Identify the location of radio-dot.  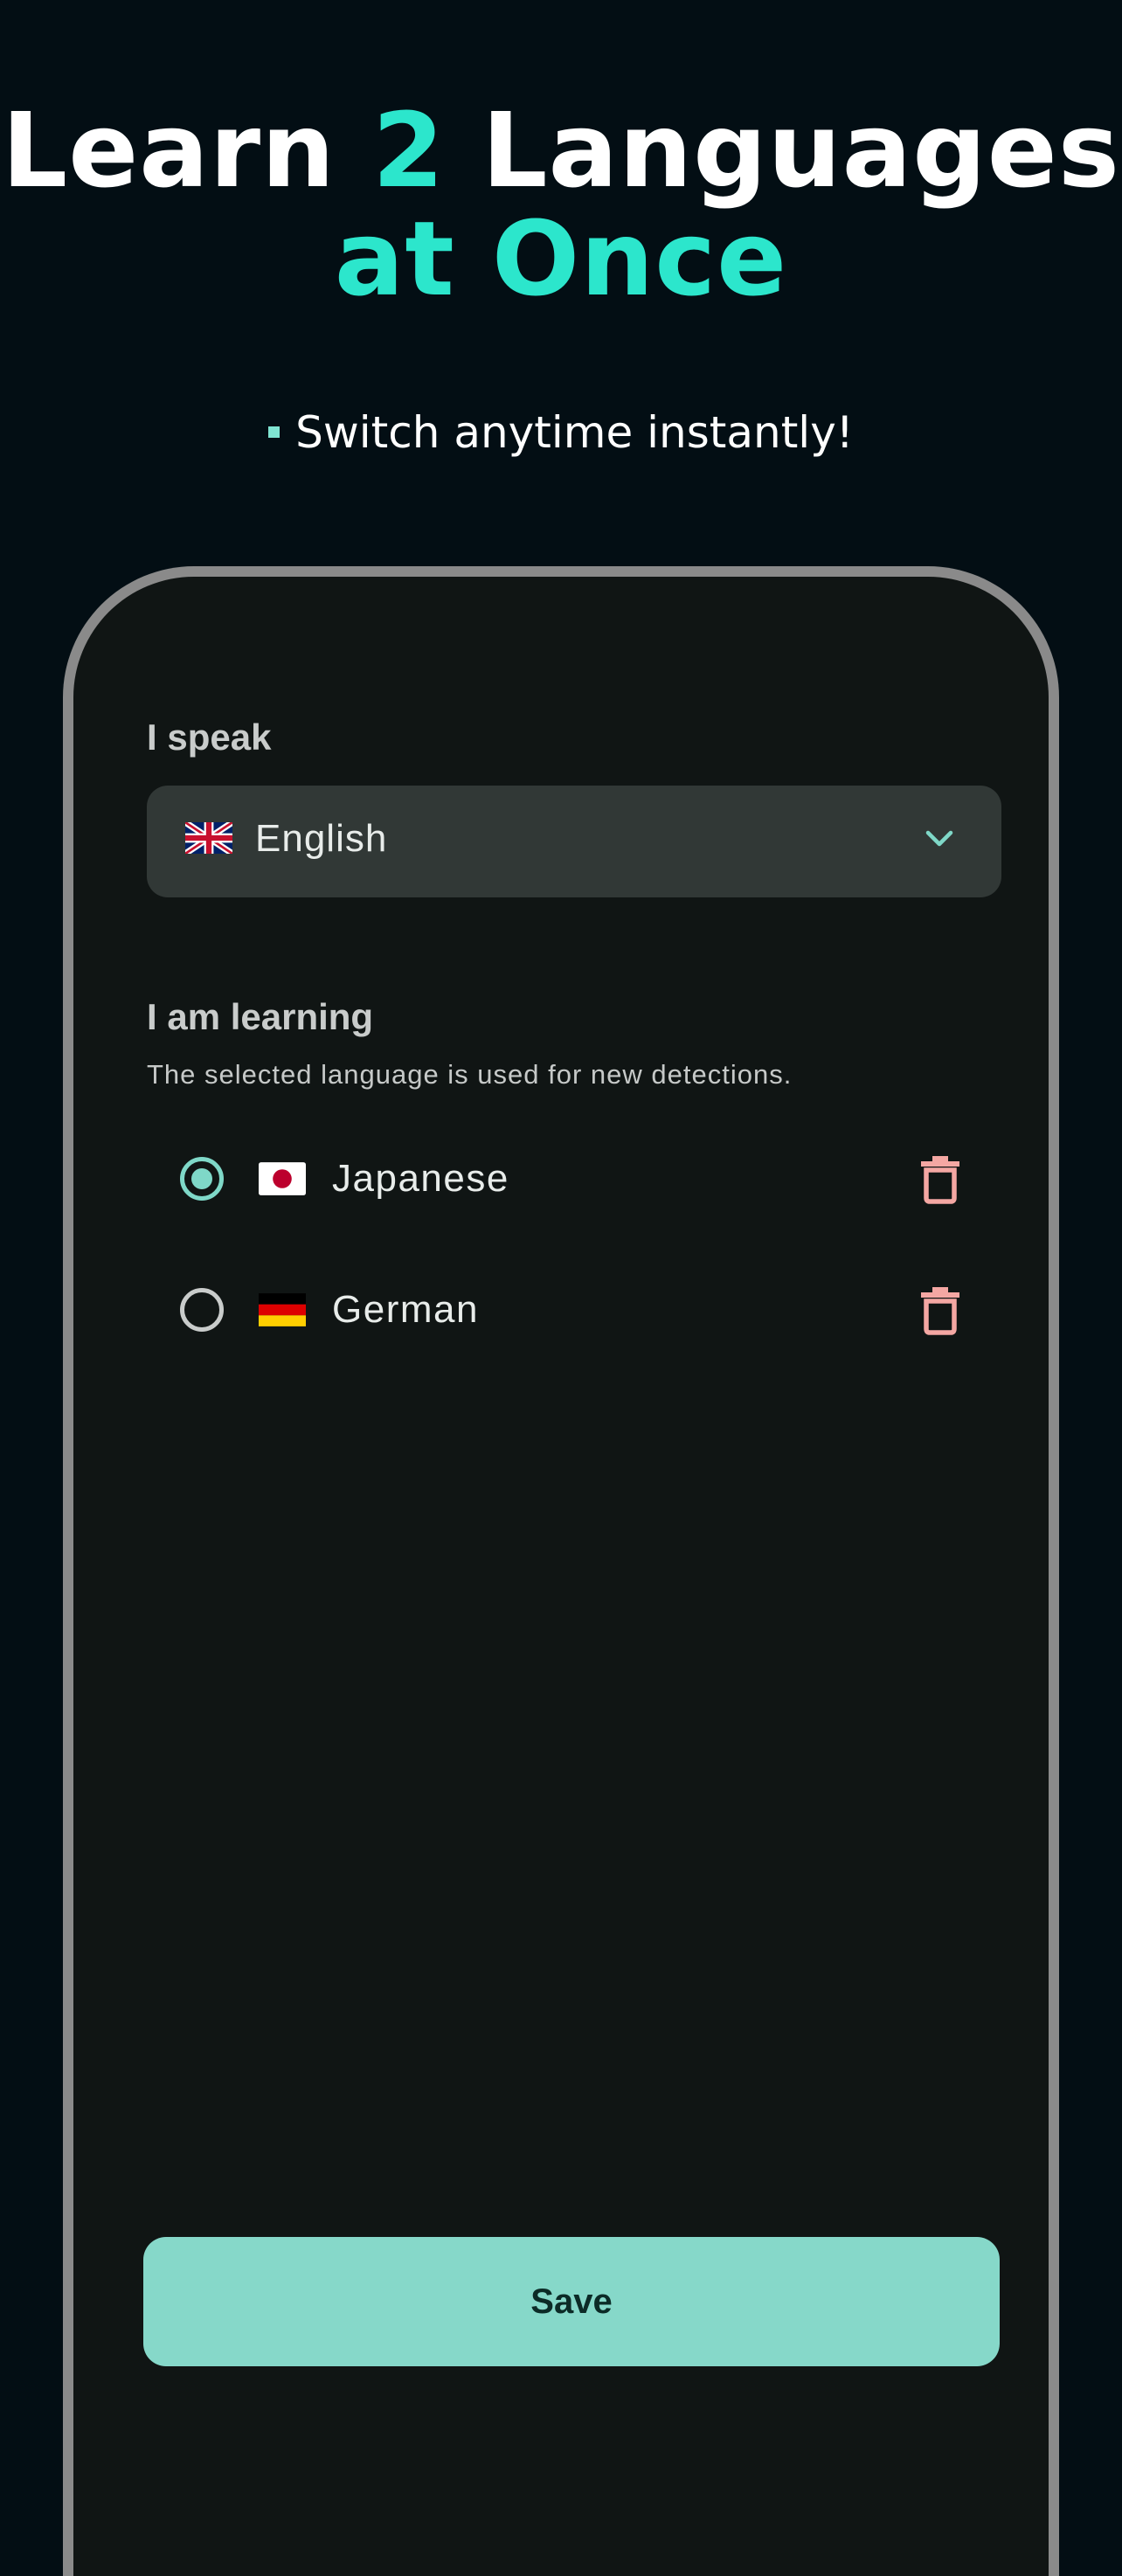
(201, 1178).